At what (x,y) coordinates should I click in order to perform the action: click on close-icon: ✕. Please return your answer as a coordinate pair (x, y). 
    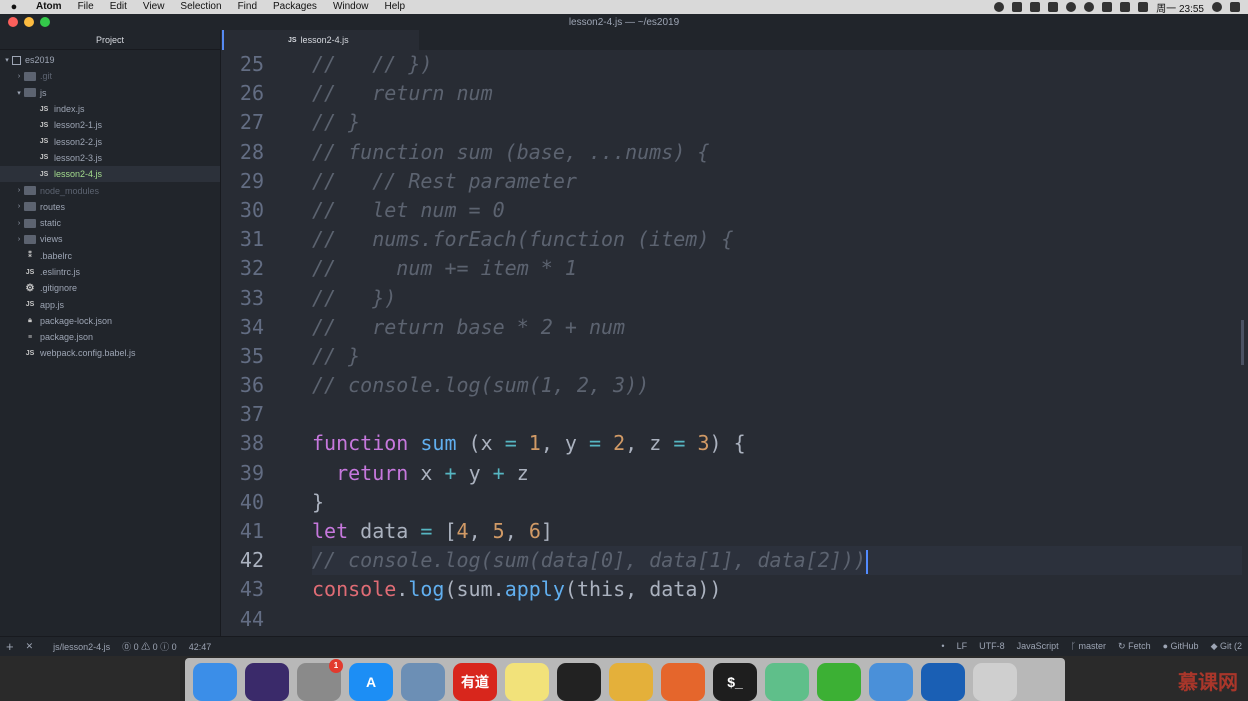
    Looking at the image, I should click on (30, 646).